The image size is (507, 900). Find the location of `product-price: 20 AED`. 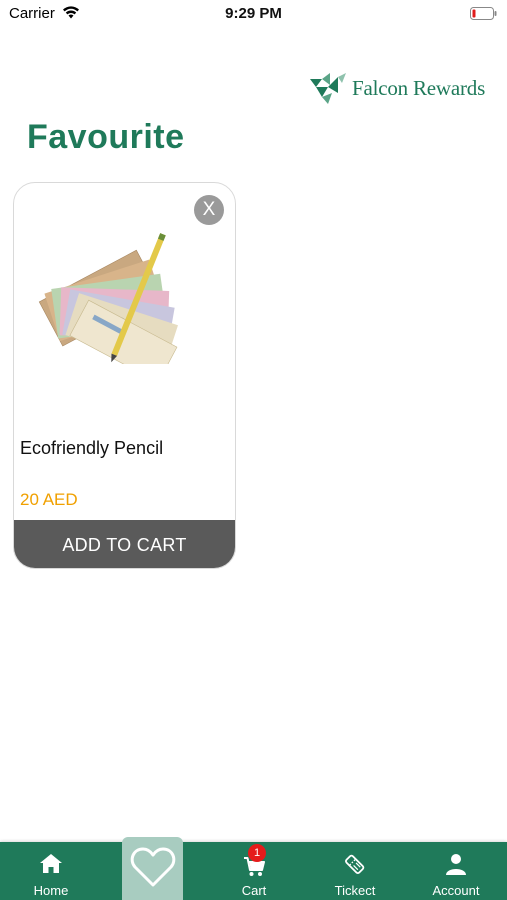

product-price: 20 AED is located at coordinates (49, 499).